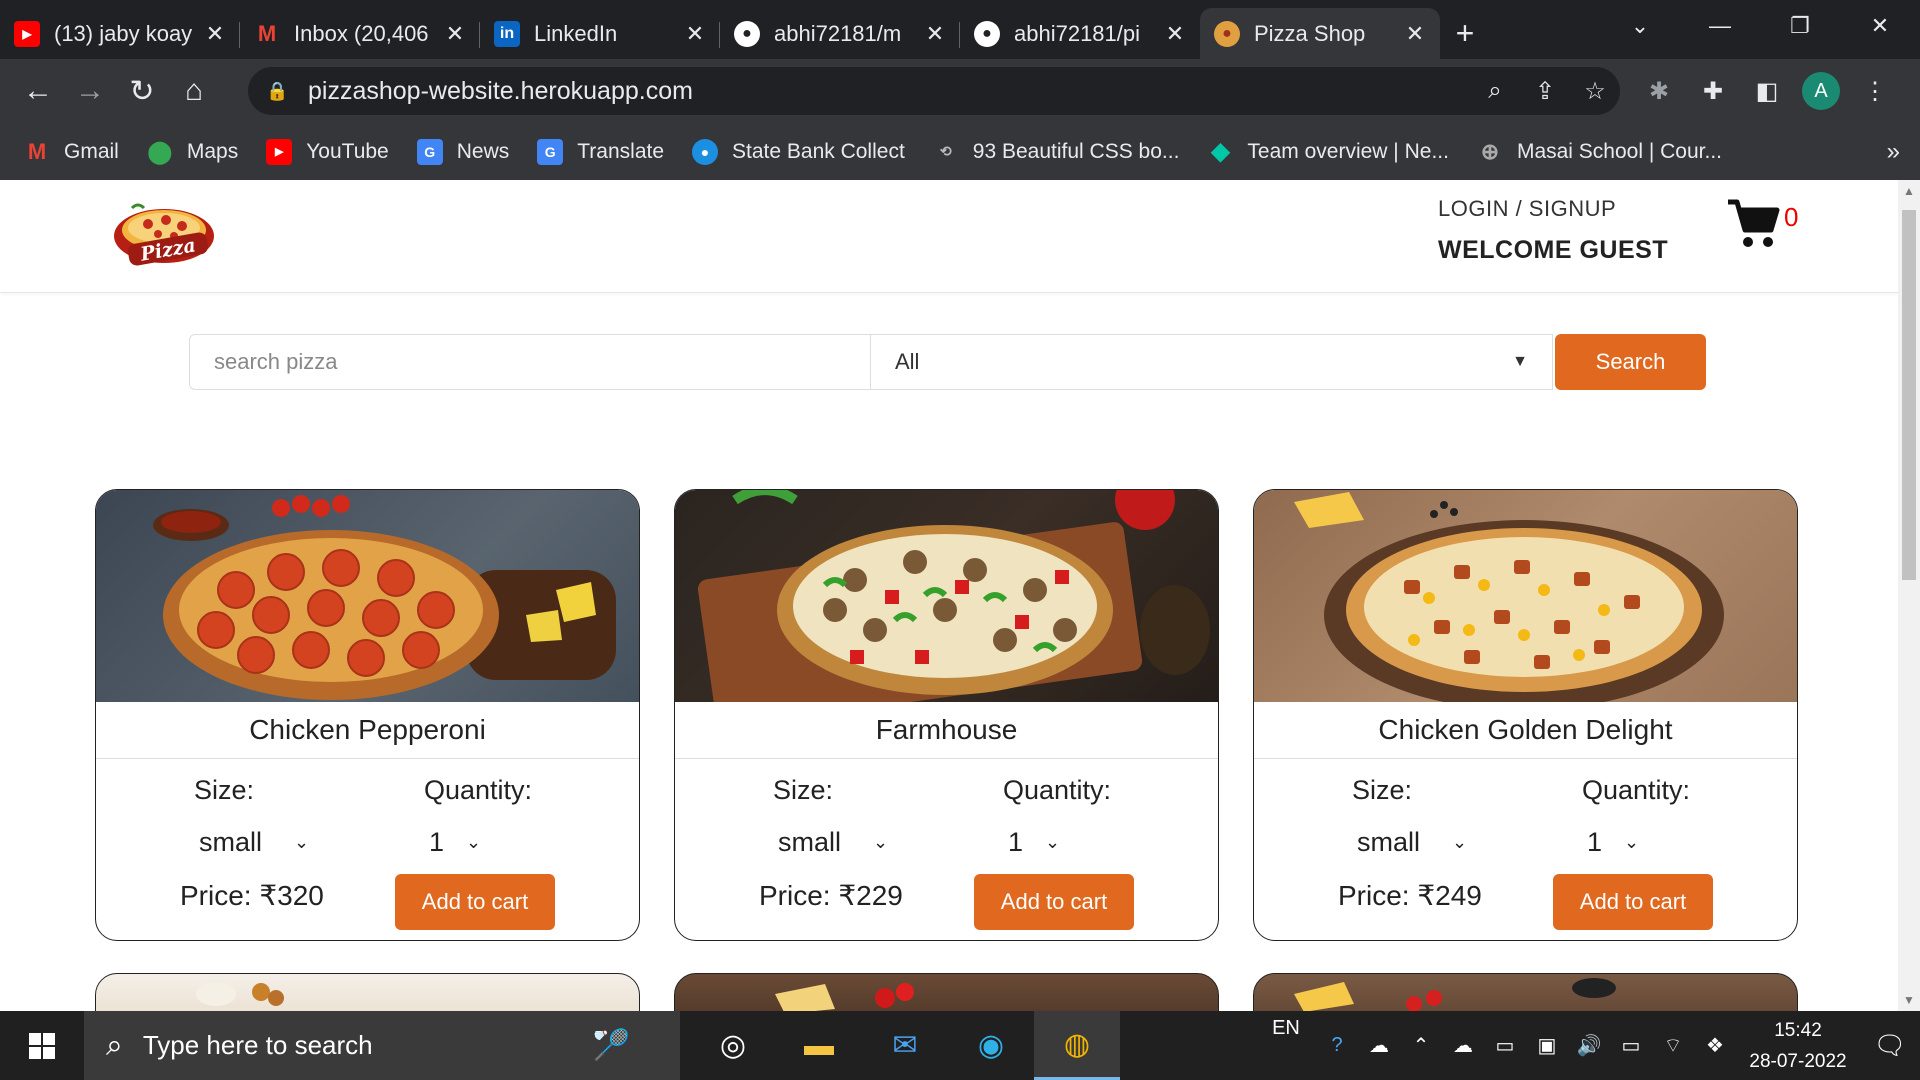 This screenshot has width=1920, height=1080. I want to click on forward-icon: →, so click(90, 91).